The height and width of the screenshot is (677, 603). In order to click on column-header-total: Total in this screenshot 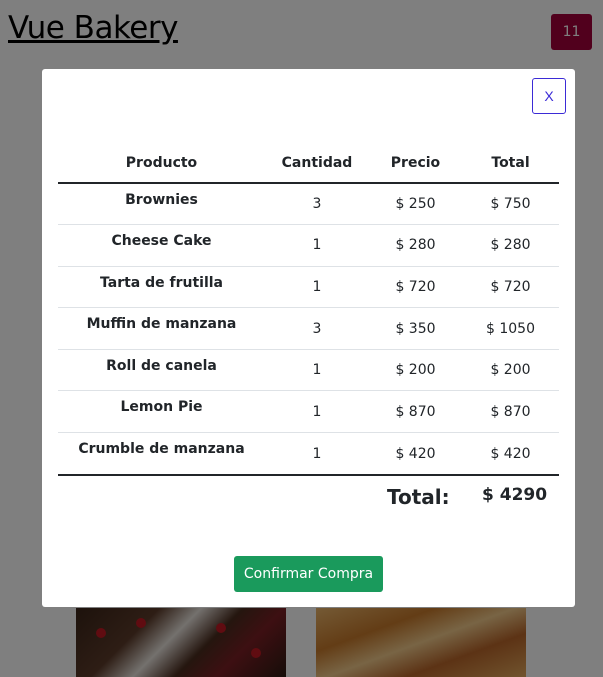, I will do `click(510, 163)`.